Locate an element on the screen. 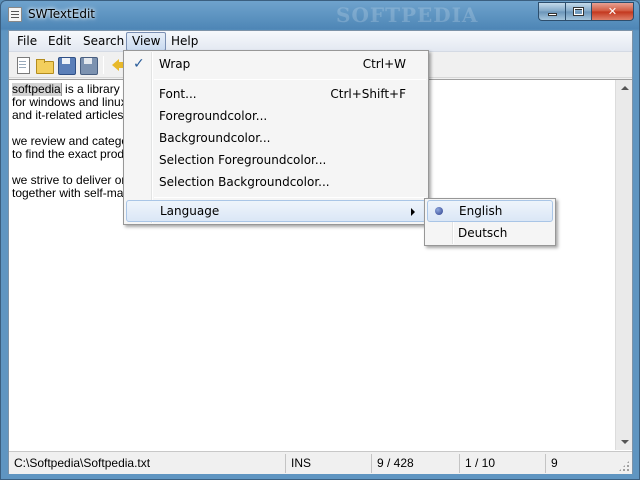 This screenshot has height=480, width=640. save-as-icon is located at coordinates (88, 65).